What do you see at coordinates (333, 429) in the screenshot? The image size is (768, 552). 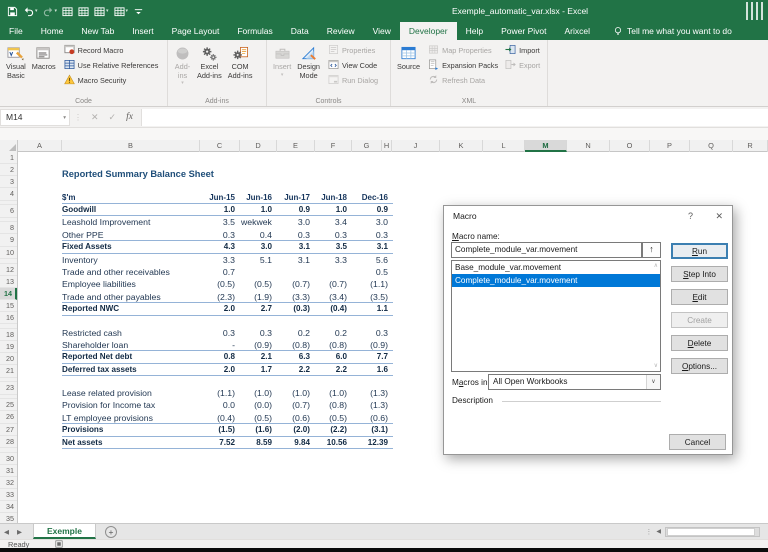 I see `table-cell: (2.2)` at bounding box center [333, 429].